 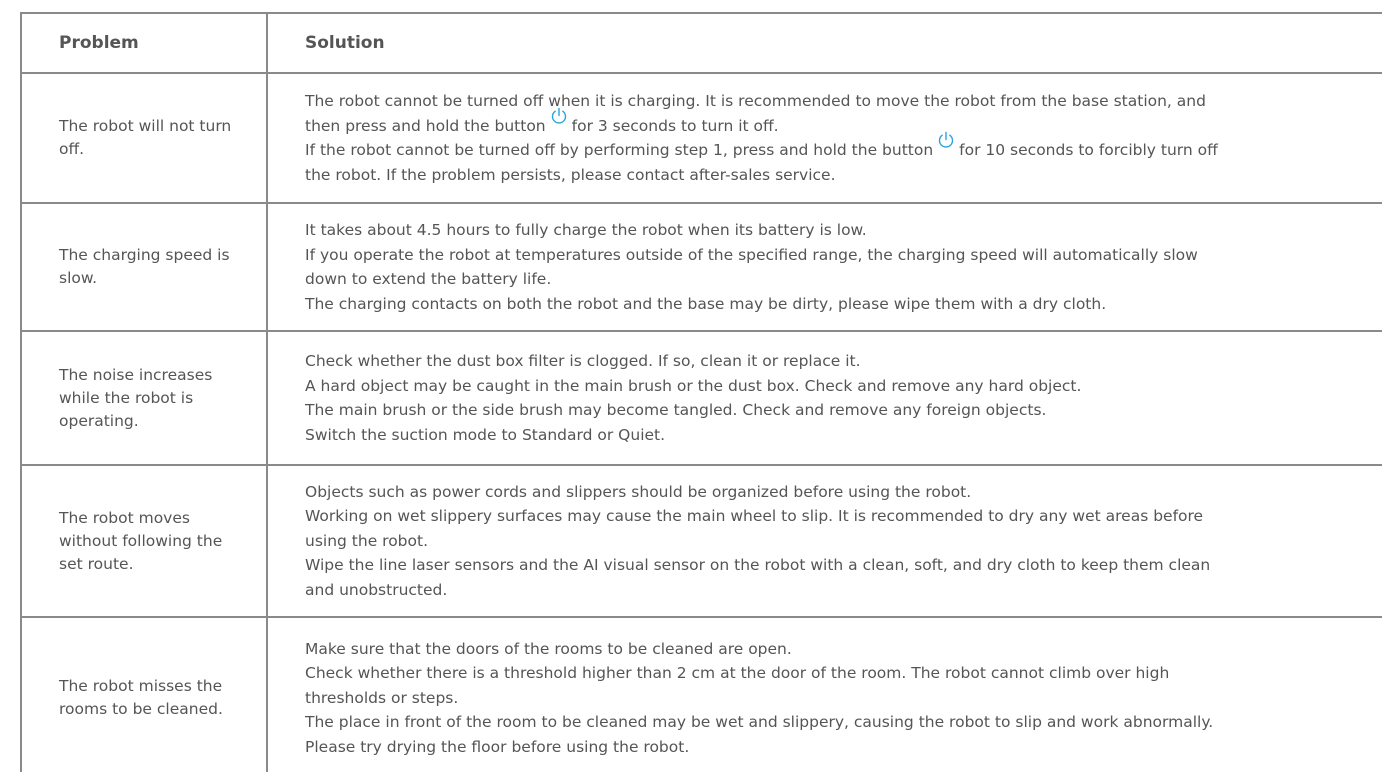 What do you see at coordinates (345, 42) in the screenshot?
I see `solution-column-header: Solution` at bounding box center [345, 42].